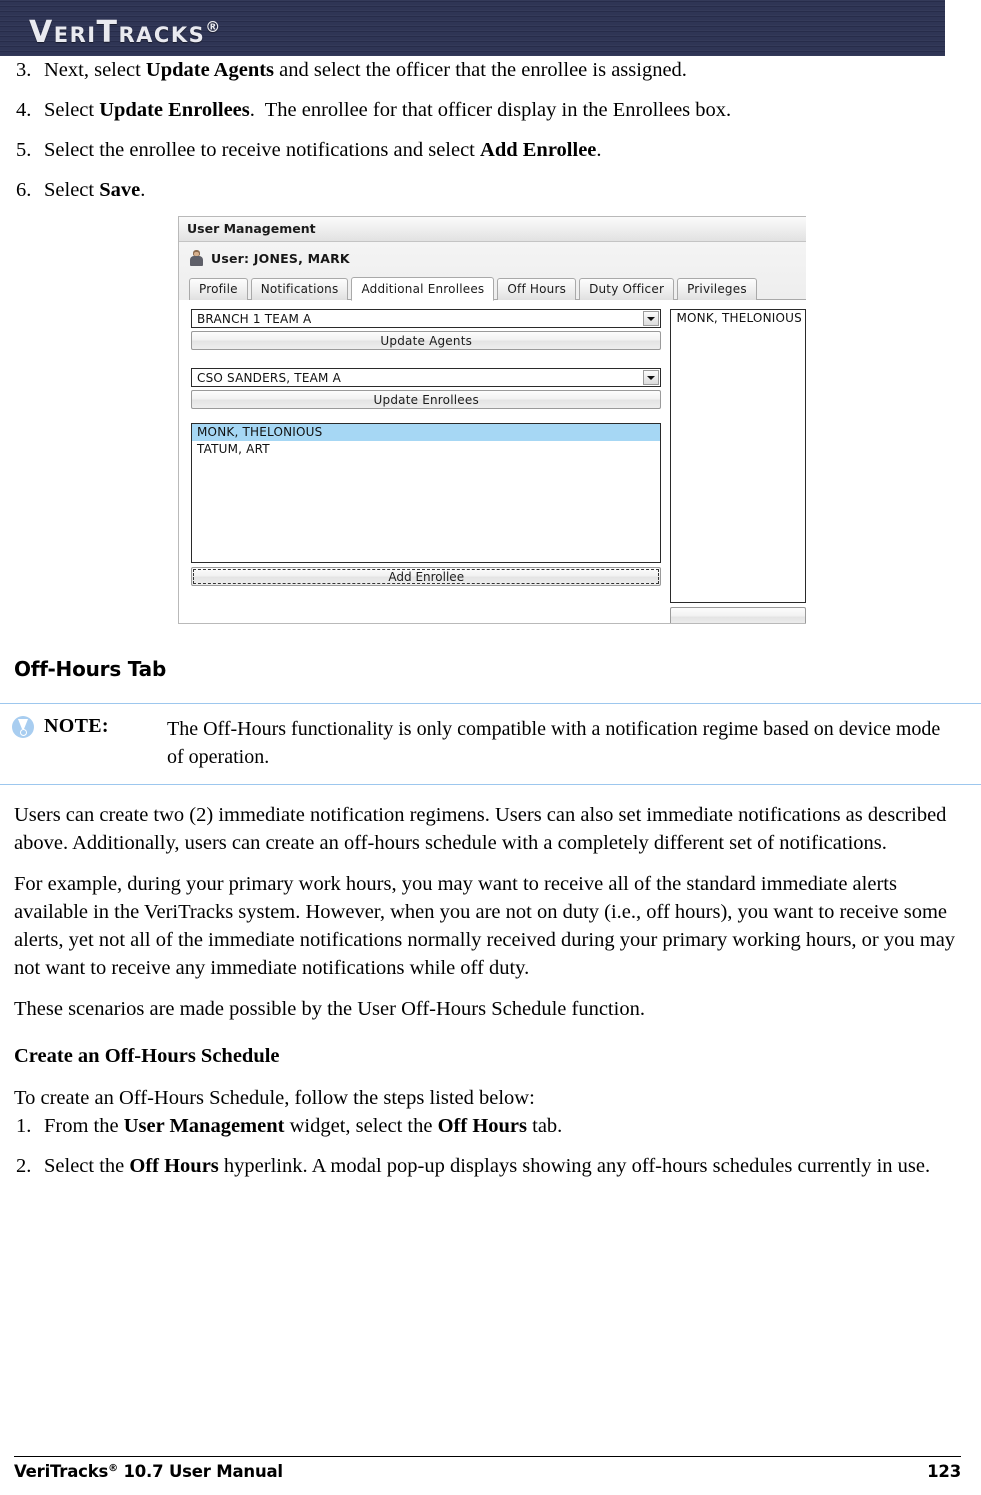 The width and height of the screenshot is (981, 1495). I want to click on tab-notifications: Notifications, so click(299, 289).